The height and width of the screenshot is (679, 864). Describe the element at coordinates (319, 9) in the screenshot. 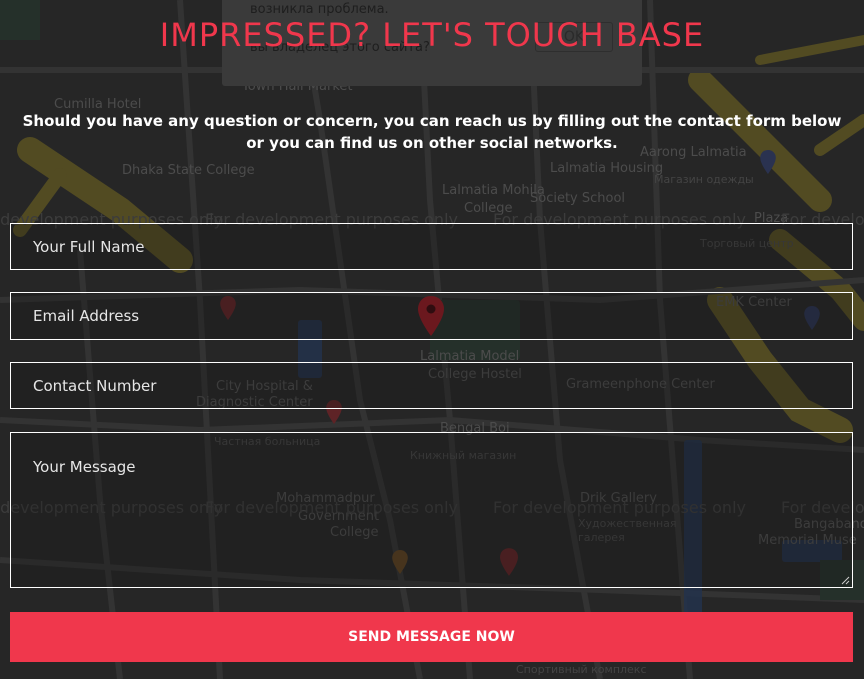

I see `error-message-line: возникла проблема.` at that location.